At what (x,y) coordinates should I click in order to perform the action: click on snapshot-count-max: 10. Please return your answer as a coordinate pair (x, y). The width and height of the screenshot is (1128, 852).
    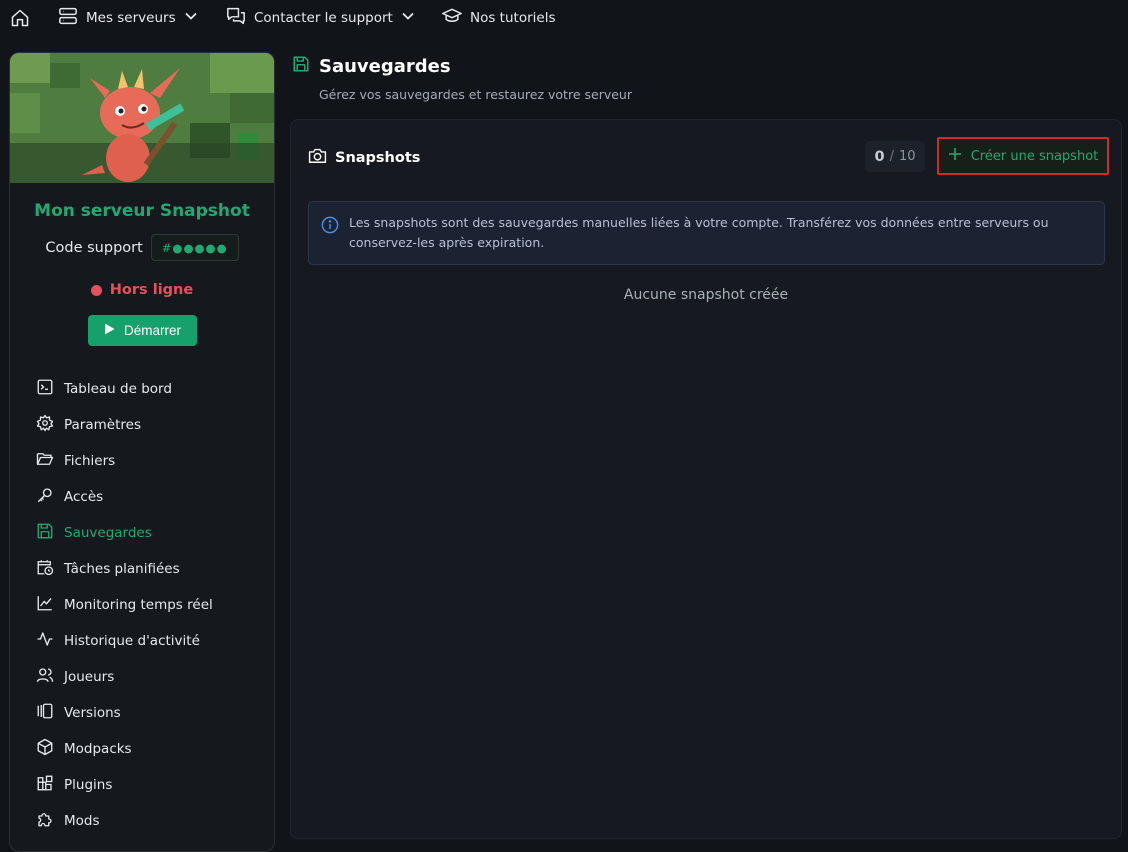
    Looking at the image, I should click on (907, 156).